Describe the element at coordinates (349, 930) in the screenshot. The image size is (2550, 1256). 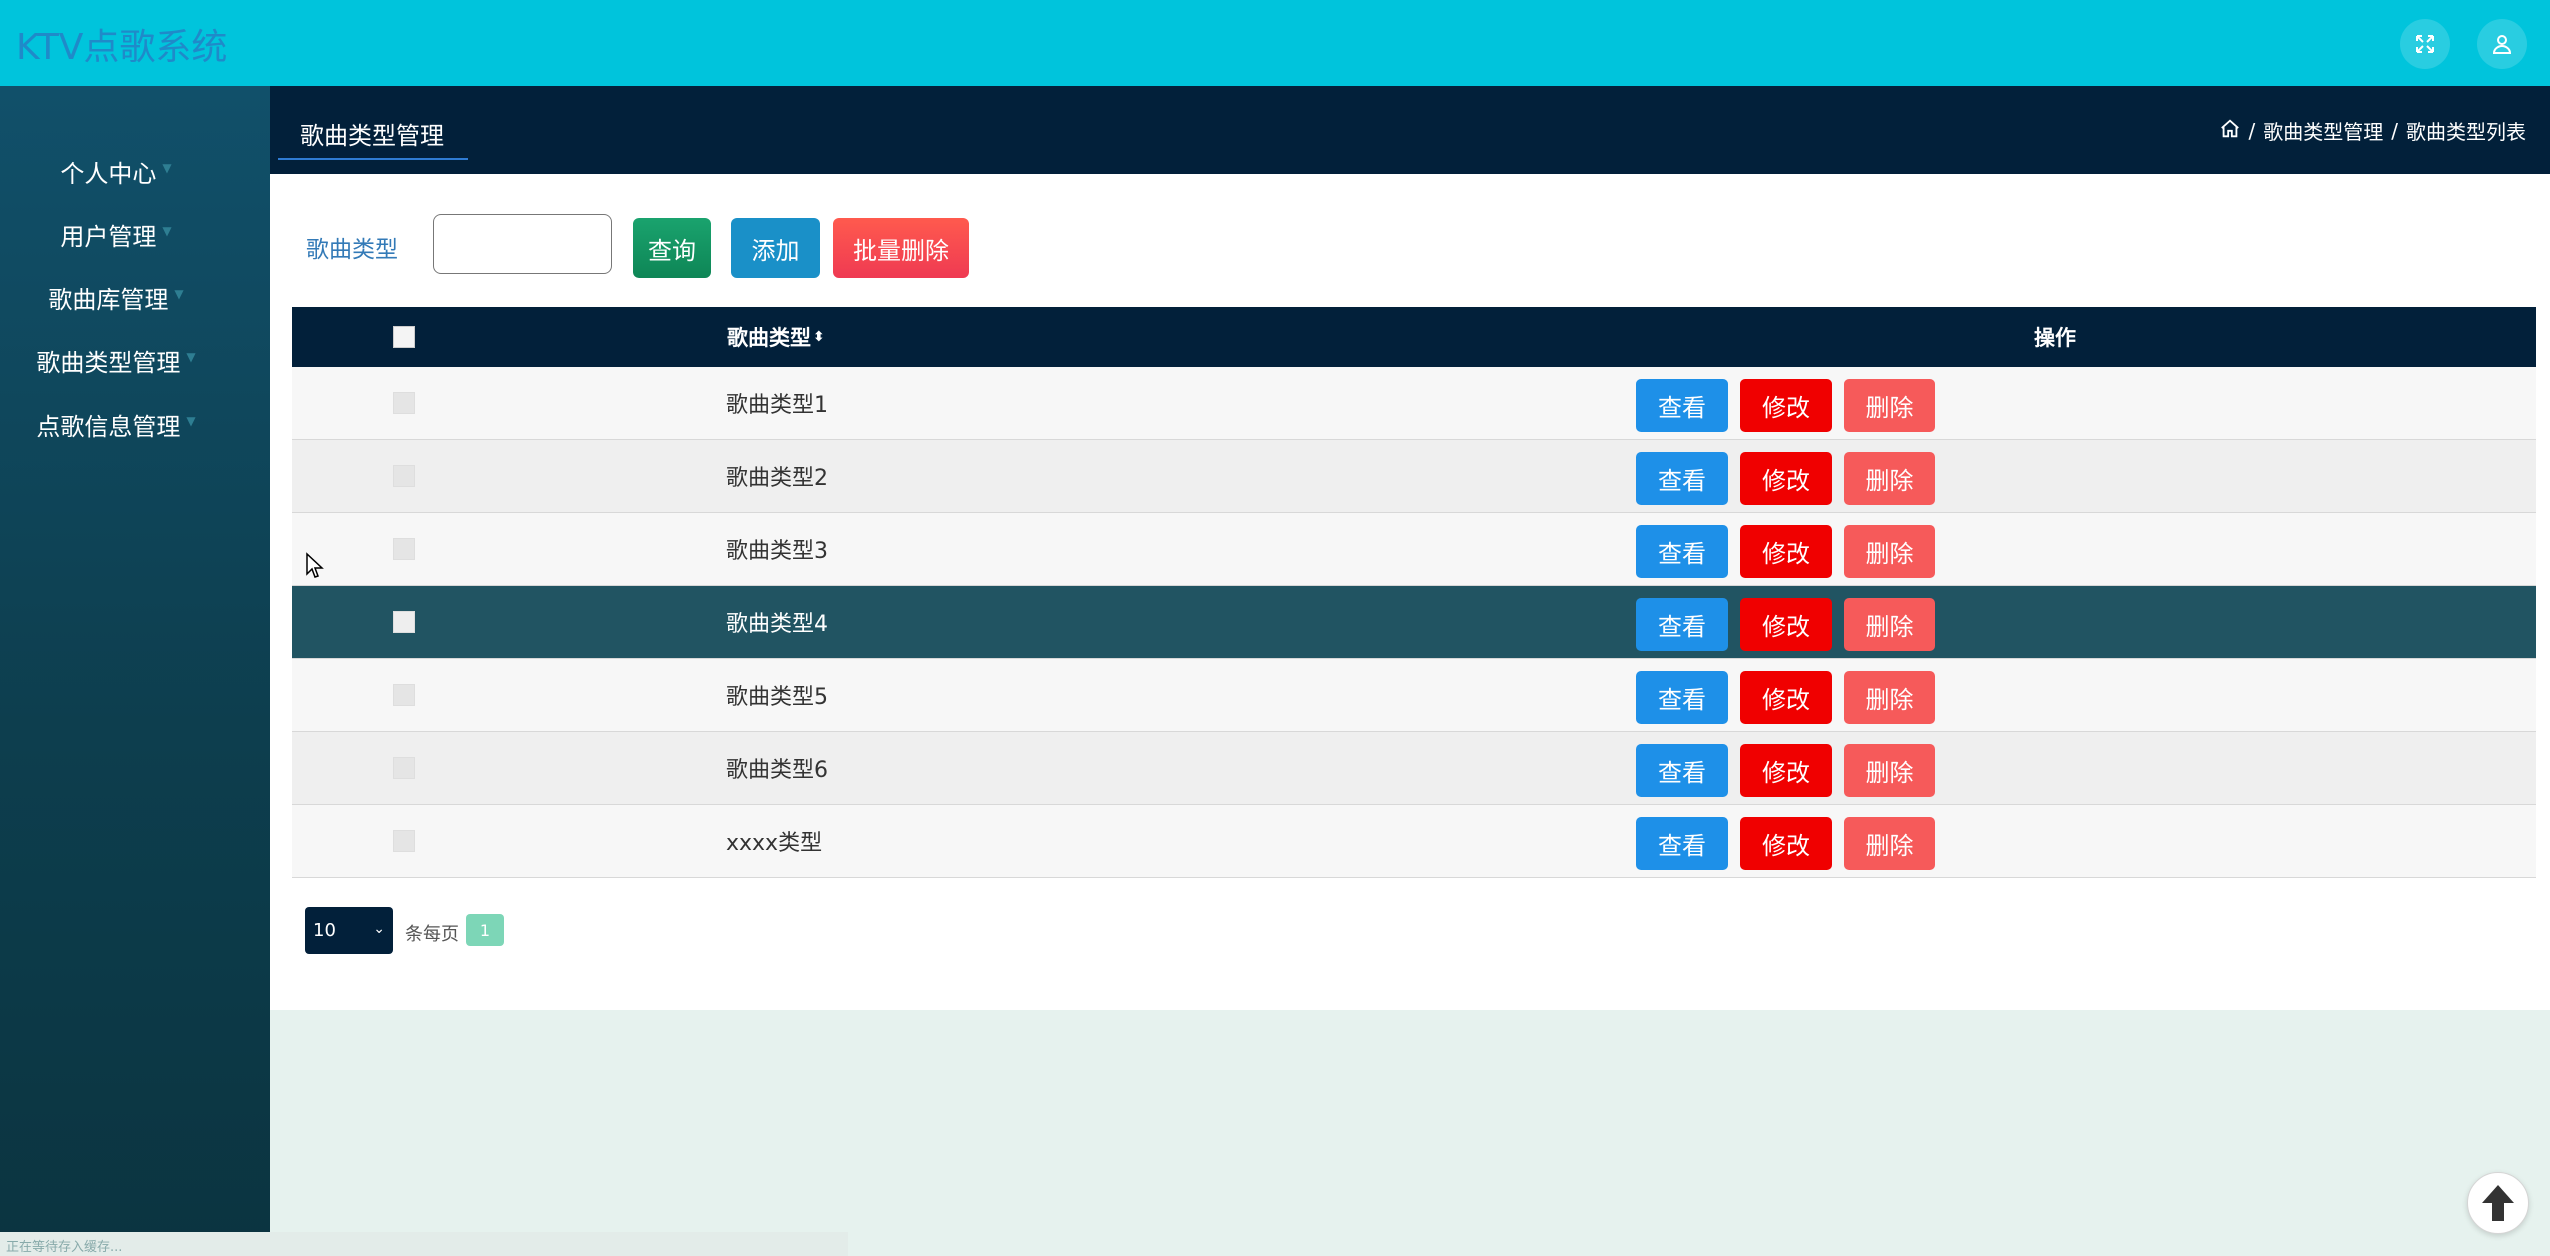
I see `page-size-select: 10 ⌄` at that location.